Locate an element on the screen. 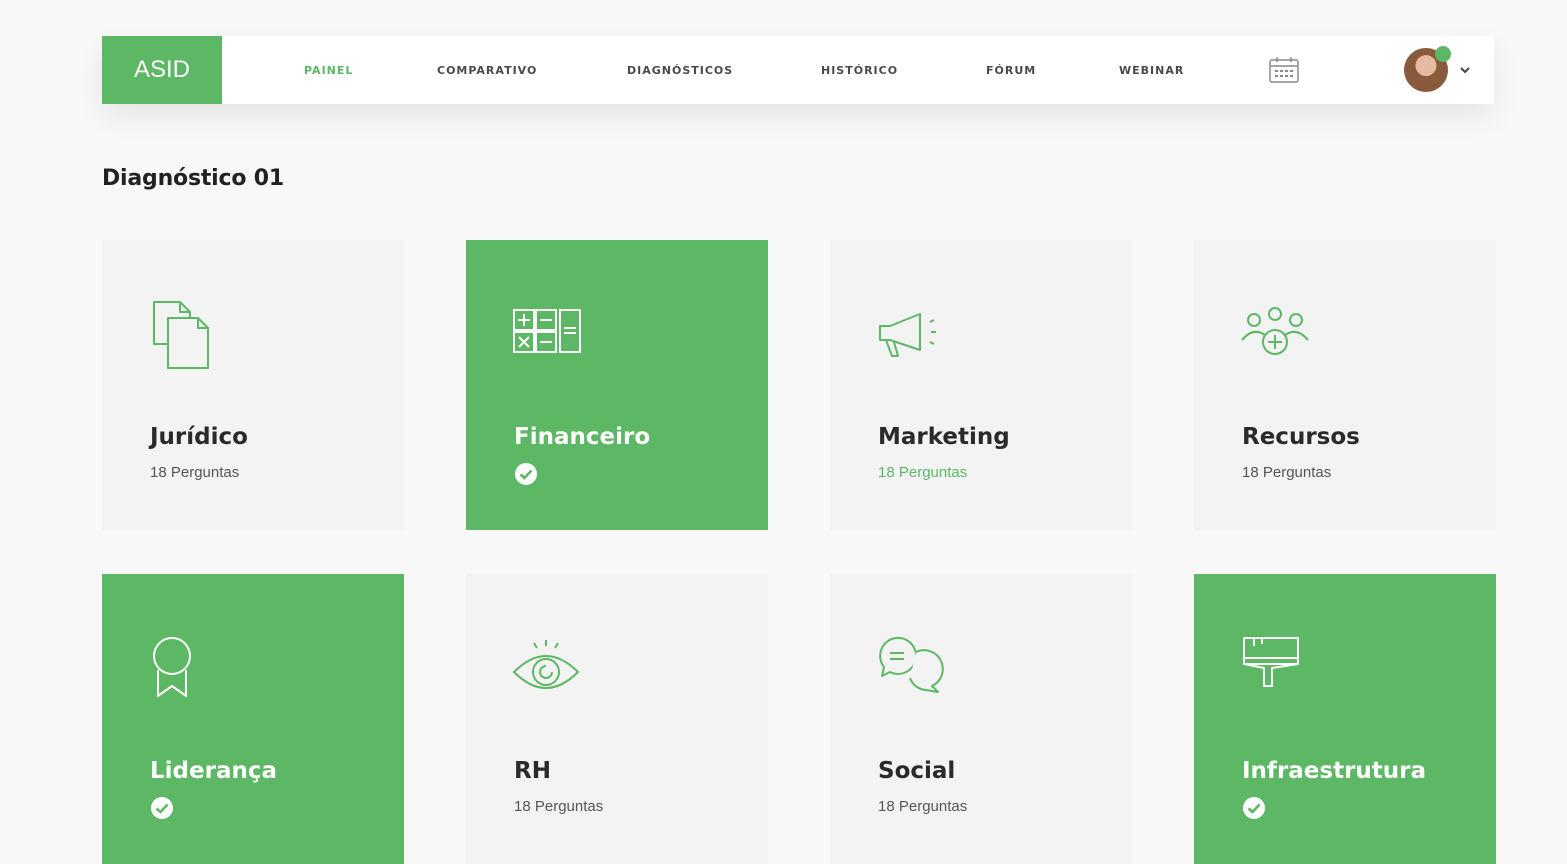  chat-icon is located at coordinates (911, 664).